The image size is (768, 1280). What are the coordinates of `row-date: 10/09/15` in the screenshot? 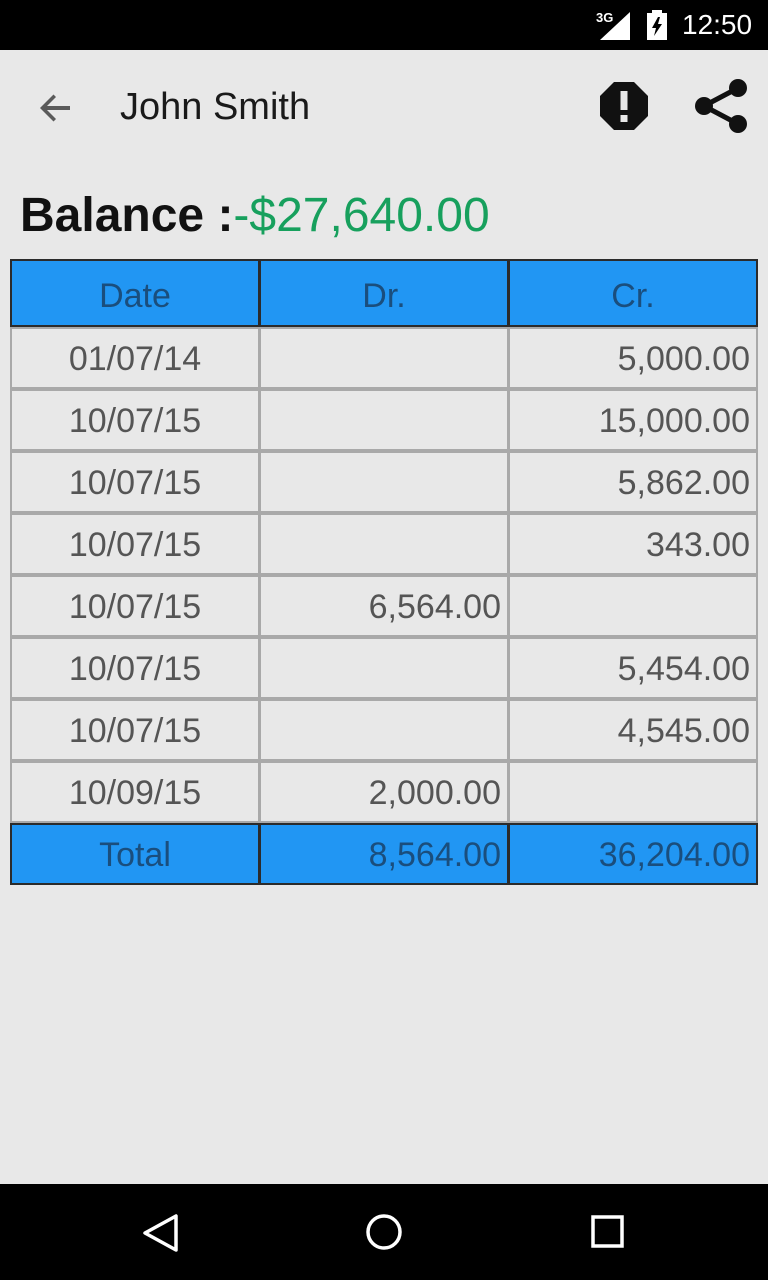 It's located at (135, 792).